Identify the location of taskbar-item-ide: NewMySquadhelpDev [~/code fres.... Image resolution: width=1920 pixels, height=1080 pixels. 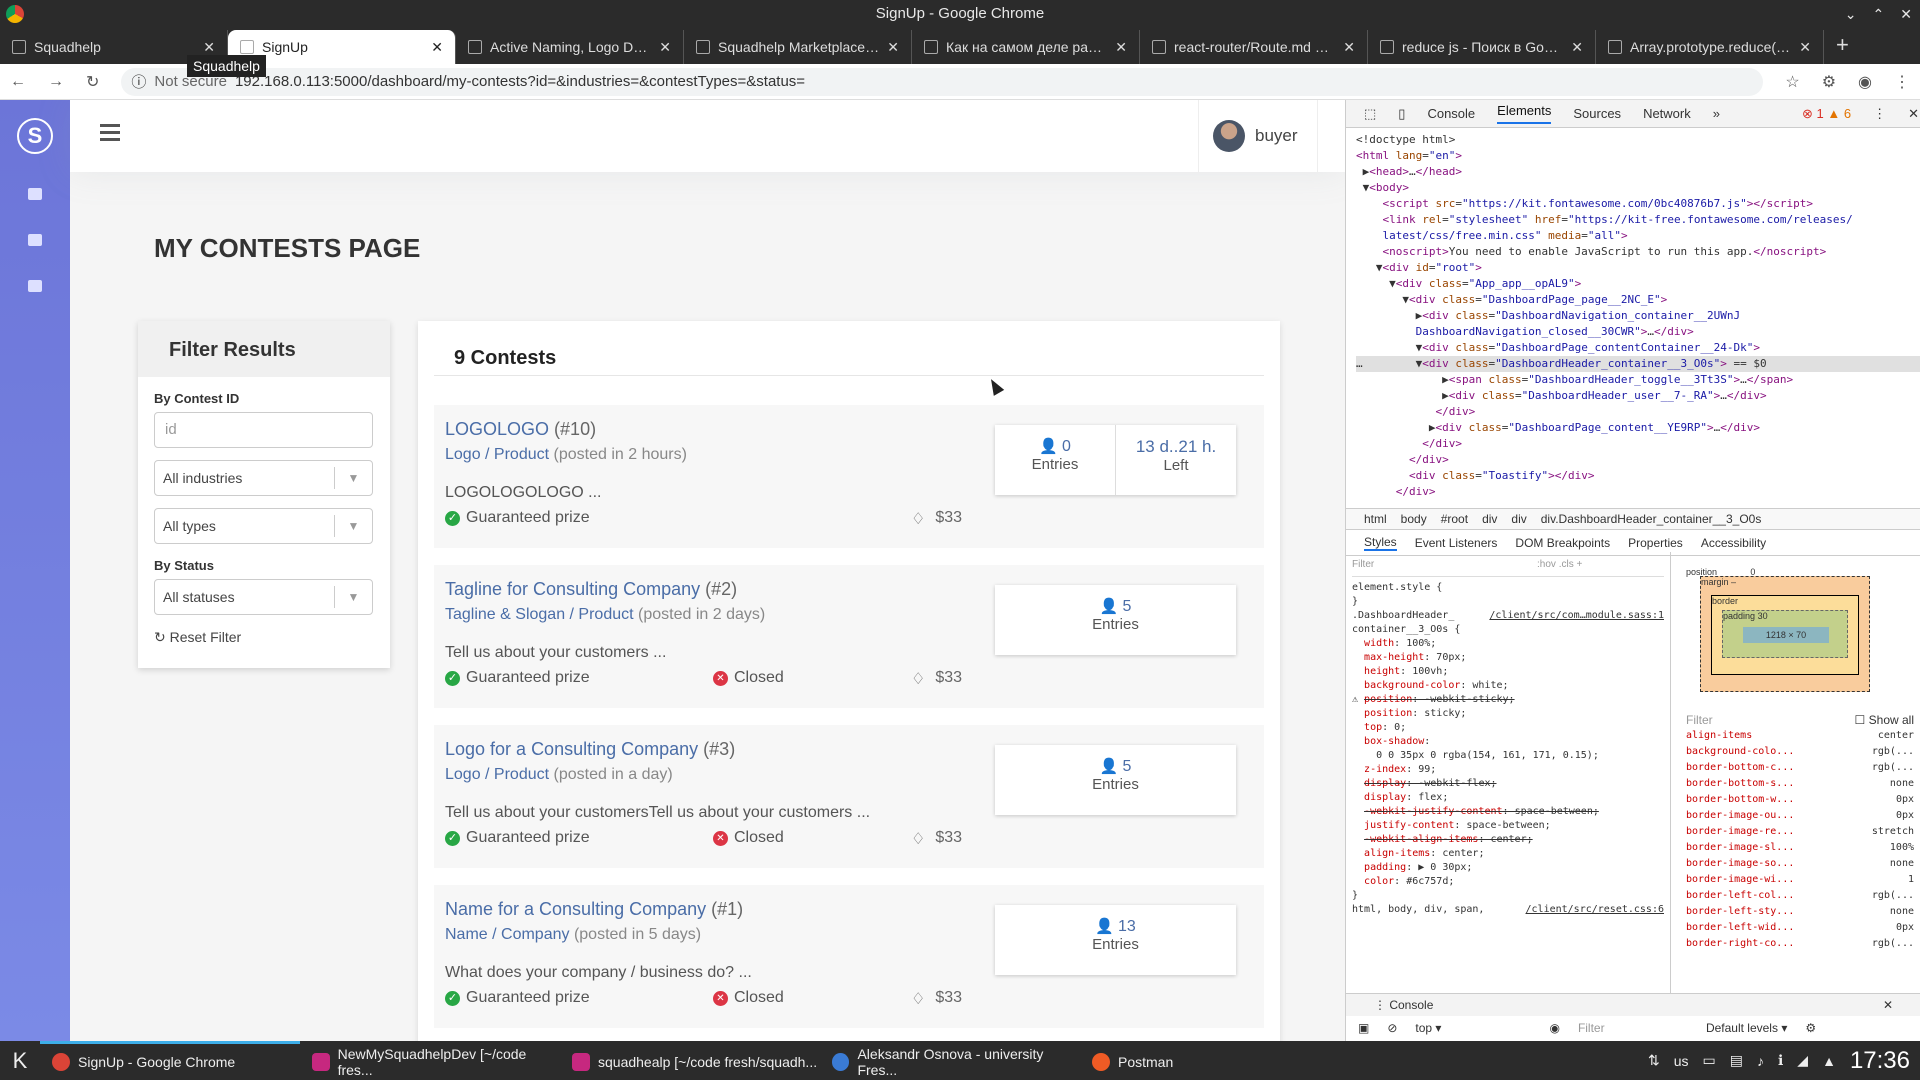
(430, 1060).